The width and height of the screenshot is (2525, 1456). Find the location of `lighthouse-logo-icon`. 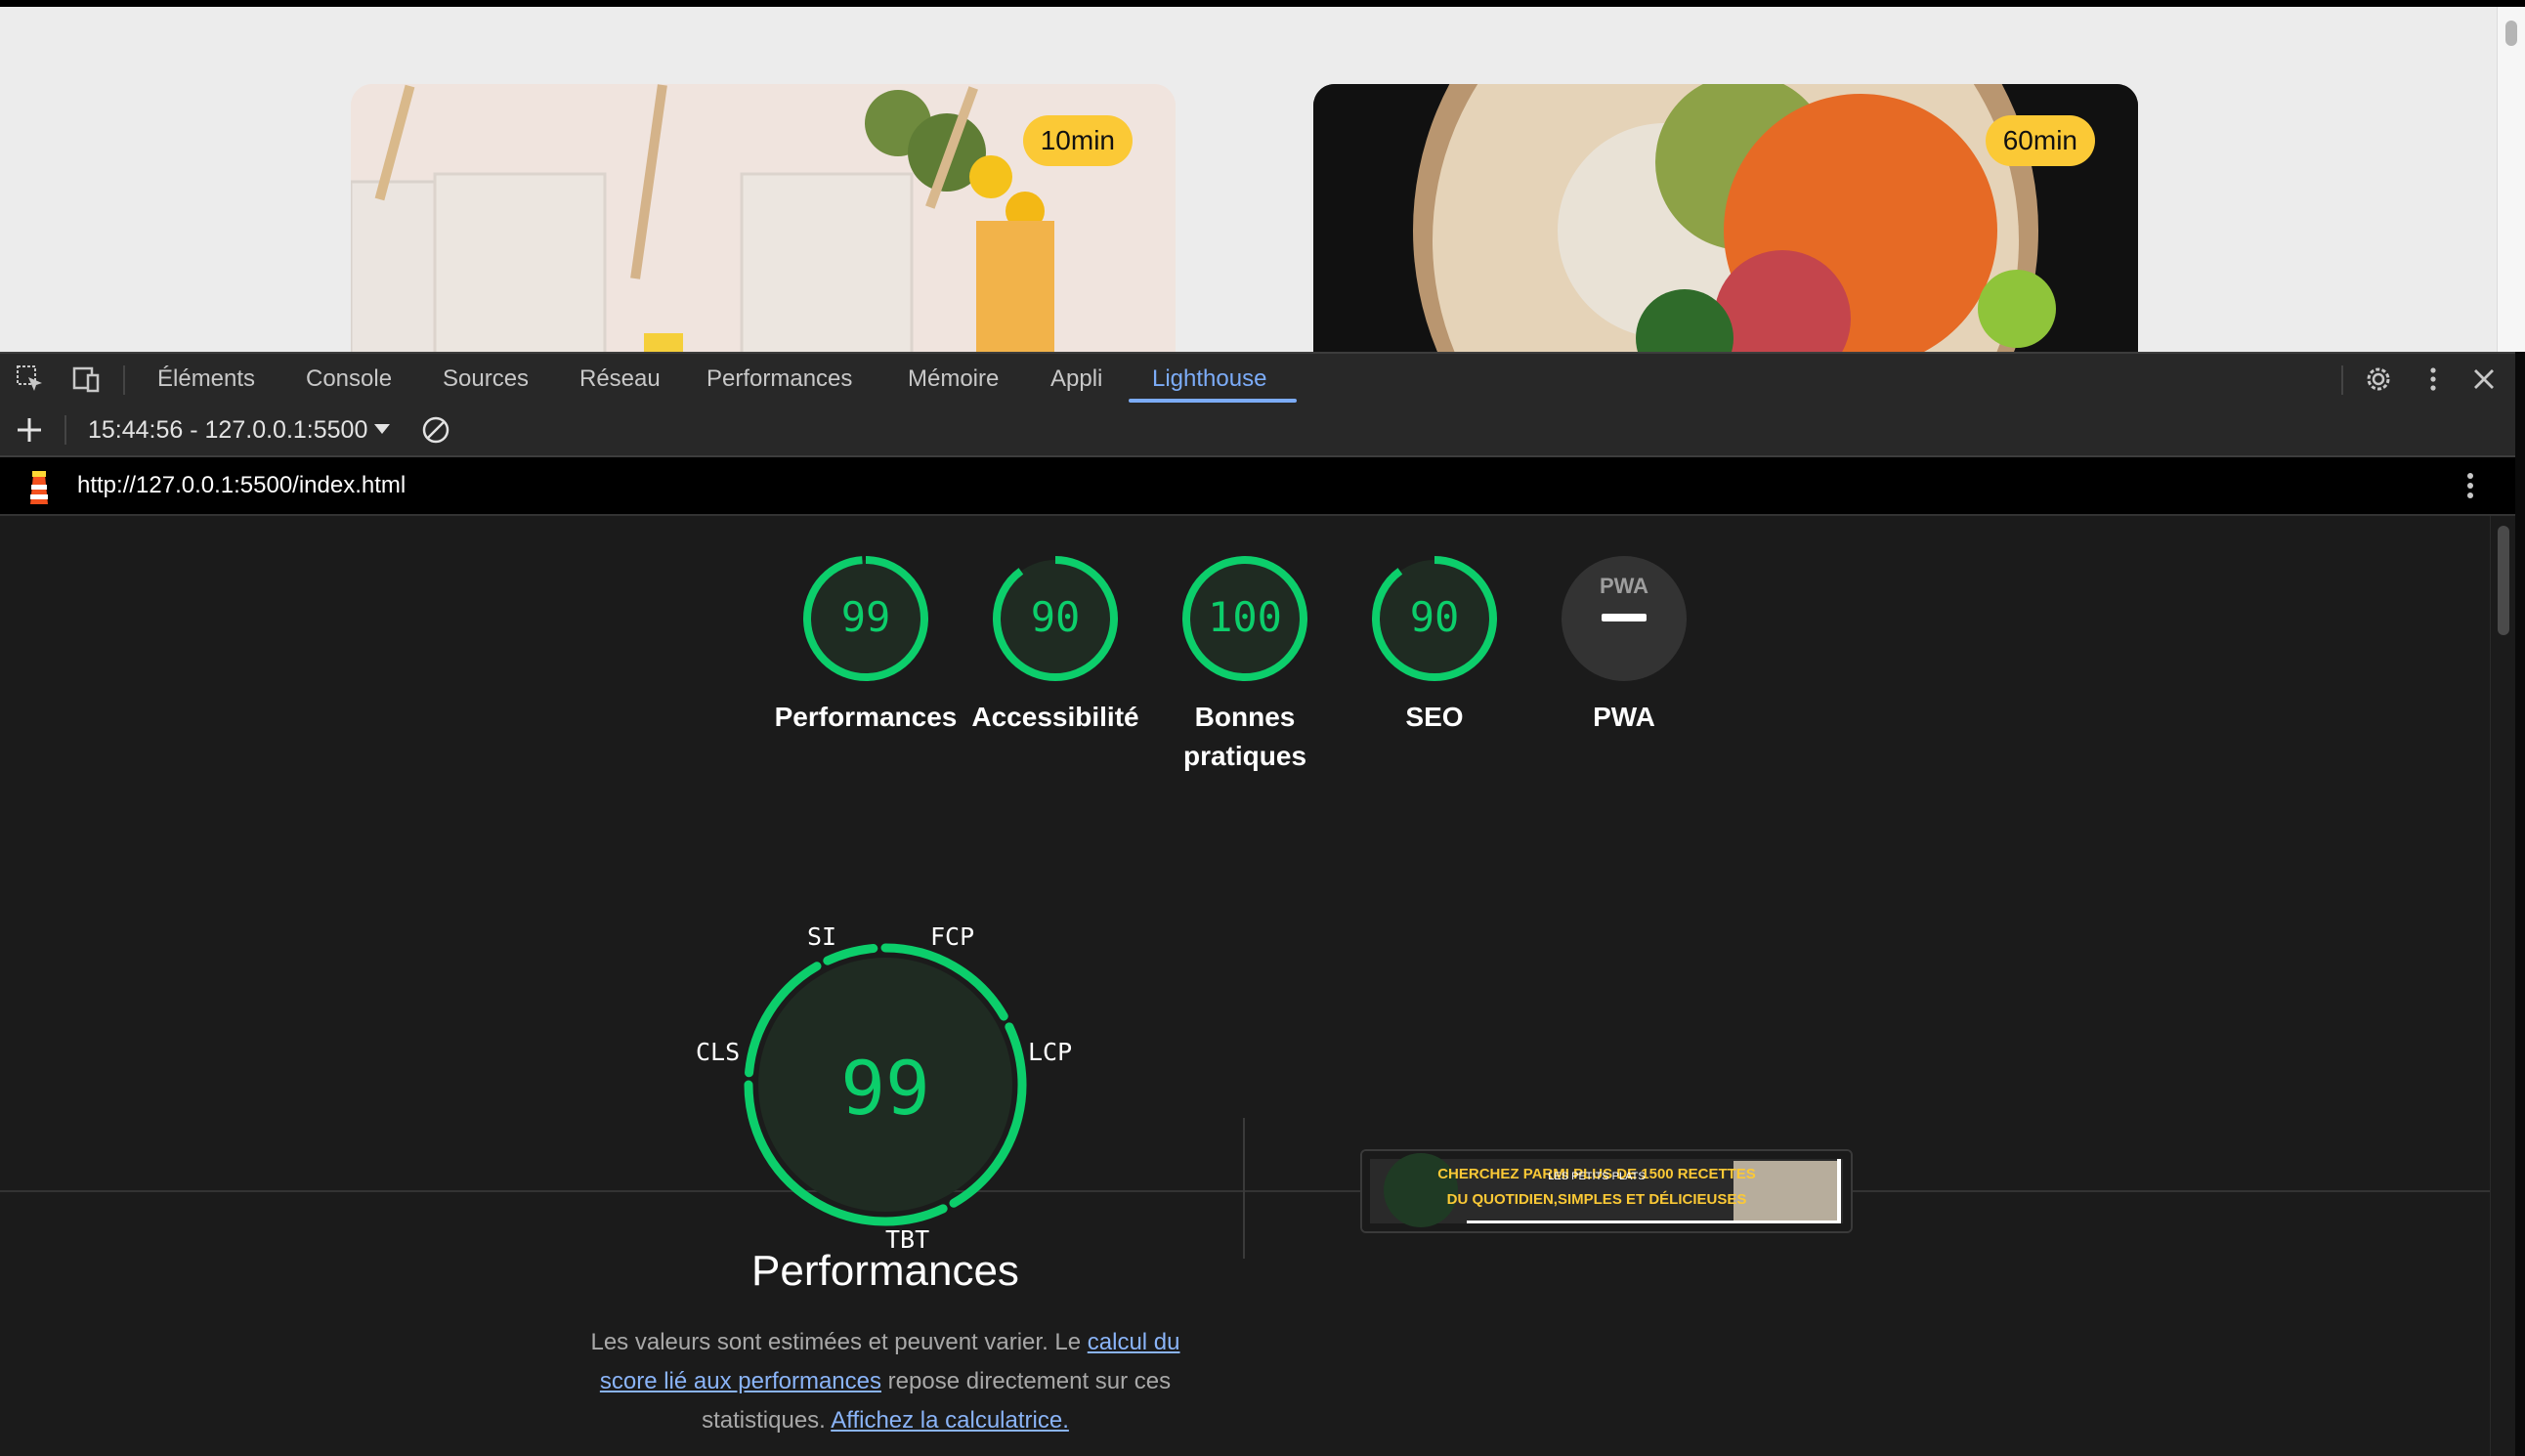

lighthouse-logo-icon is located at coordinates (39, 486).